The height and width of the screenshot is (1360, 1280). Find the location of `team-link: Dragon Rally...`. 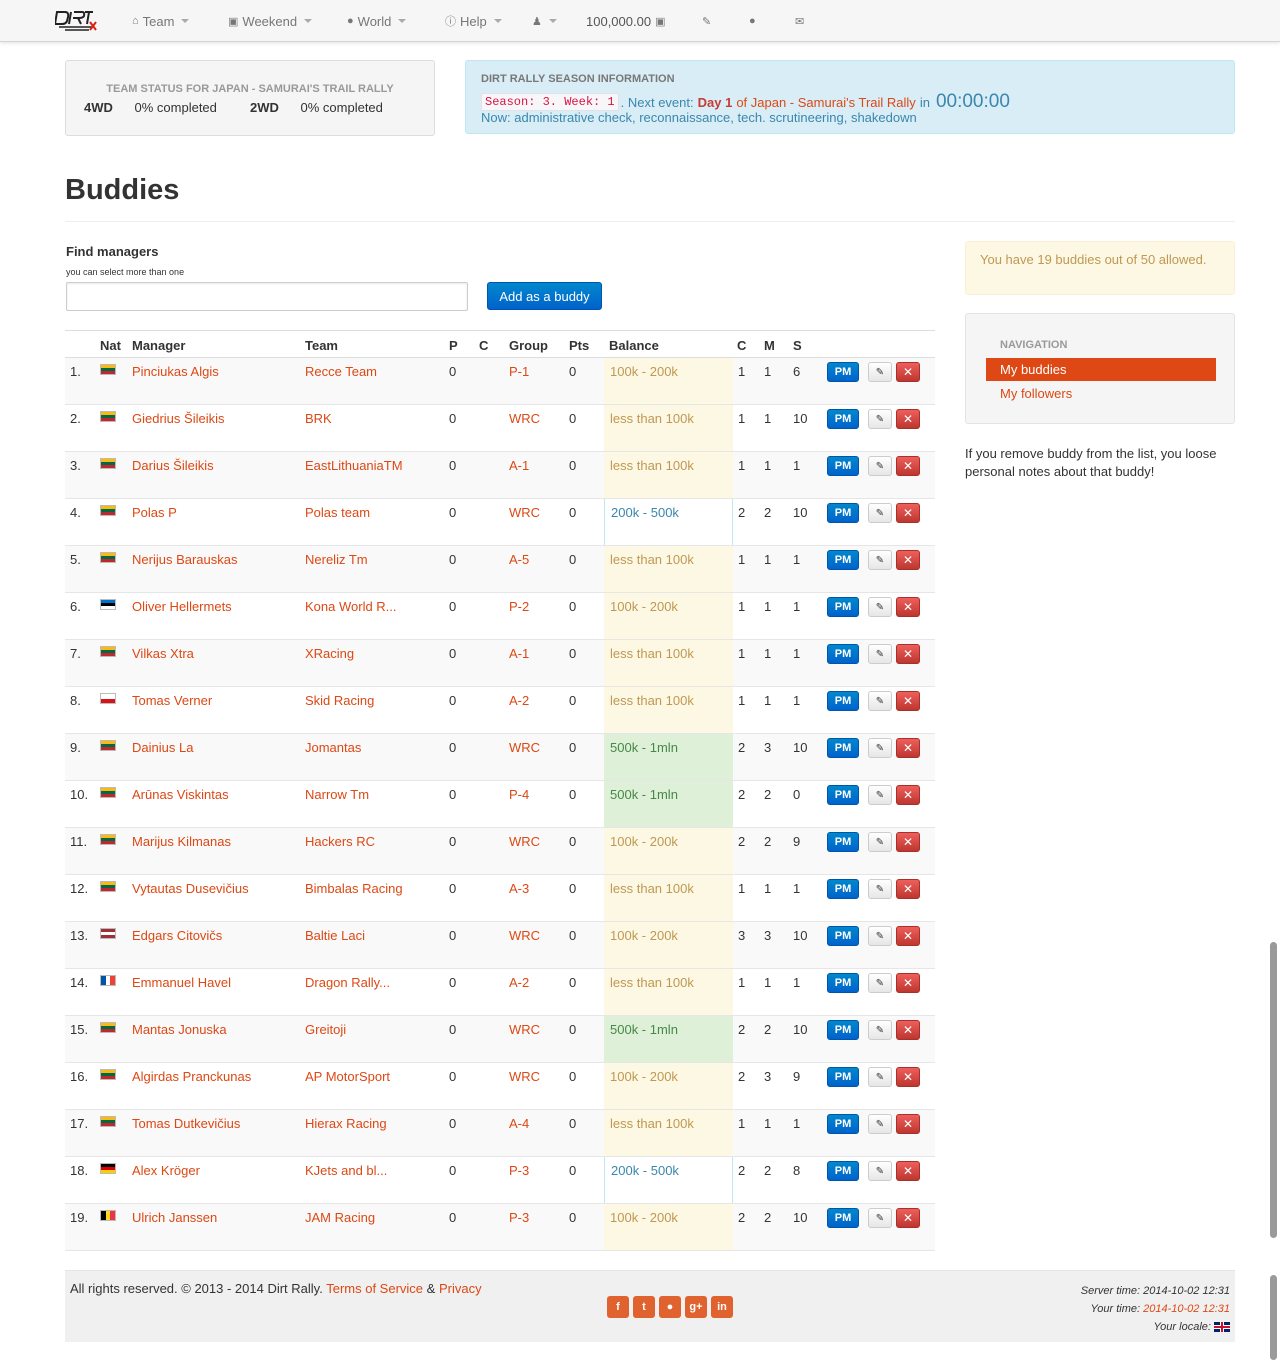

team-link: Dragon Rally... is located at coordinates (347, 982).